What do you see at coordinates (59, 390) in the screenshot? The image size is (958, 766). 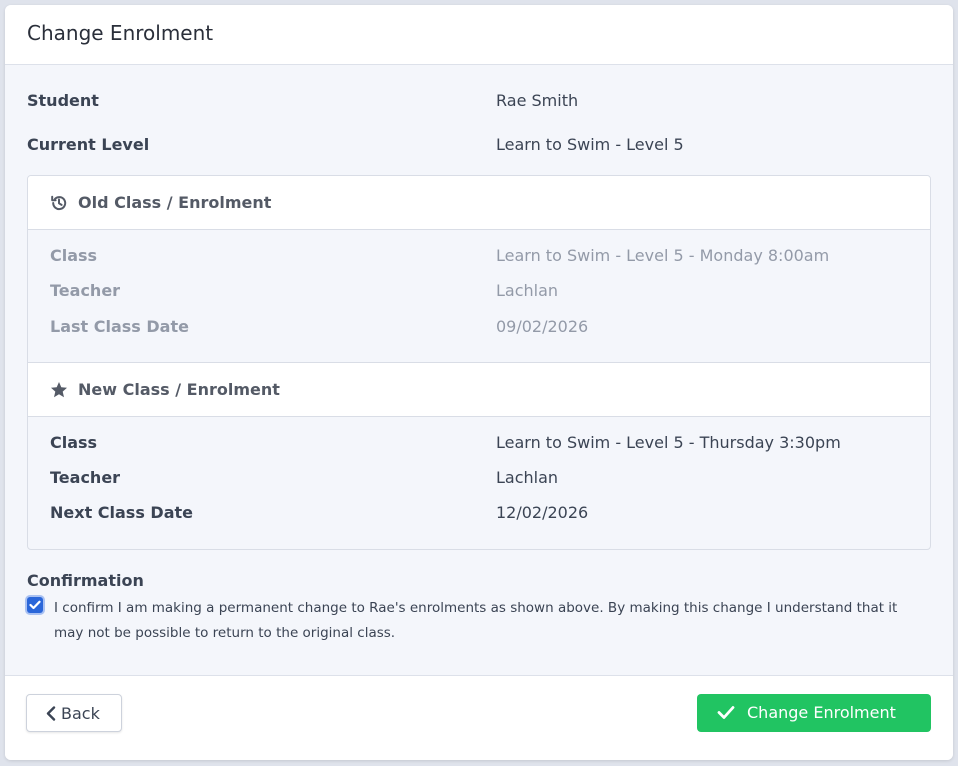 I see `star-icon` at bounding box center [59, 390].